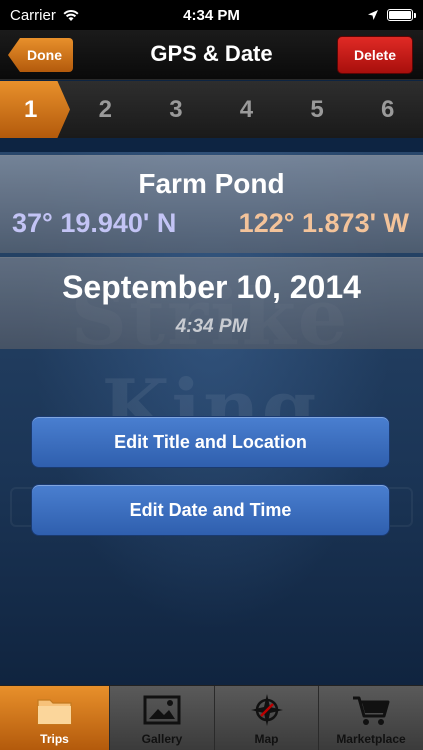  Describe the element at coordinates (54, 712) in the screenshot. I see `folder-icon` at that location.